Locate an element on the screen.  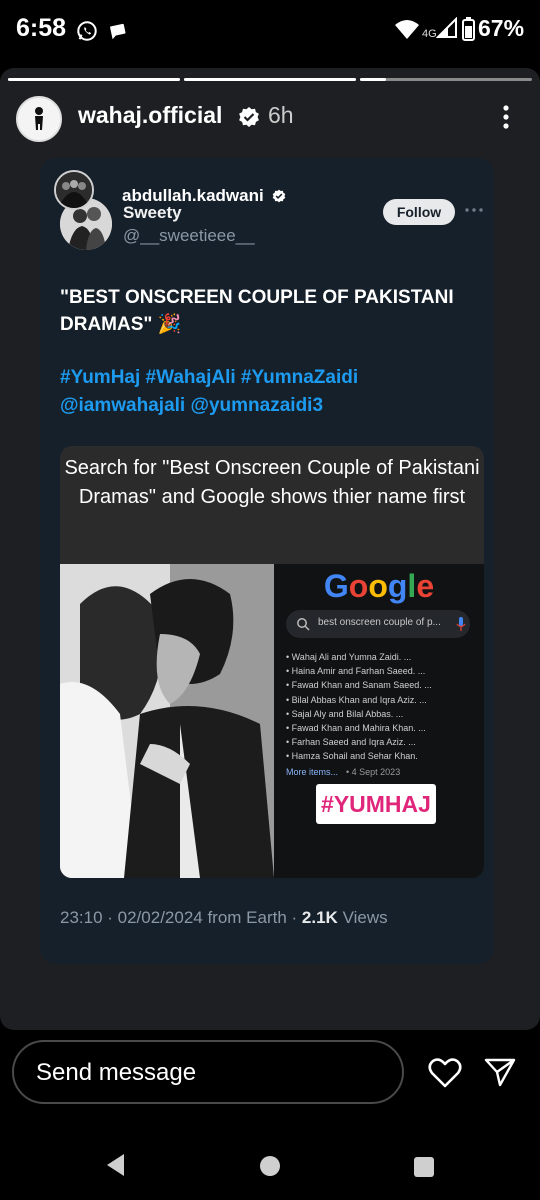
wifi-icon is located at coordinates (407, 29).